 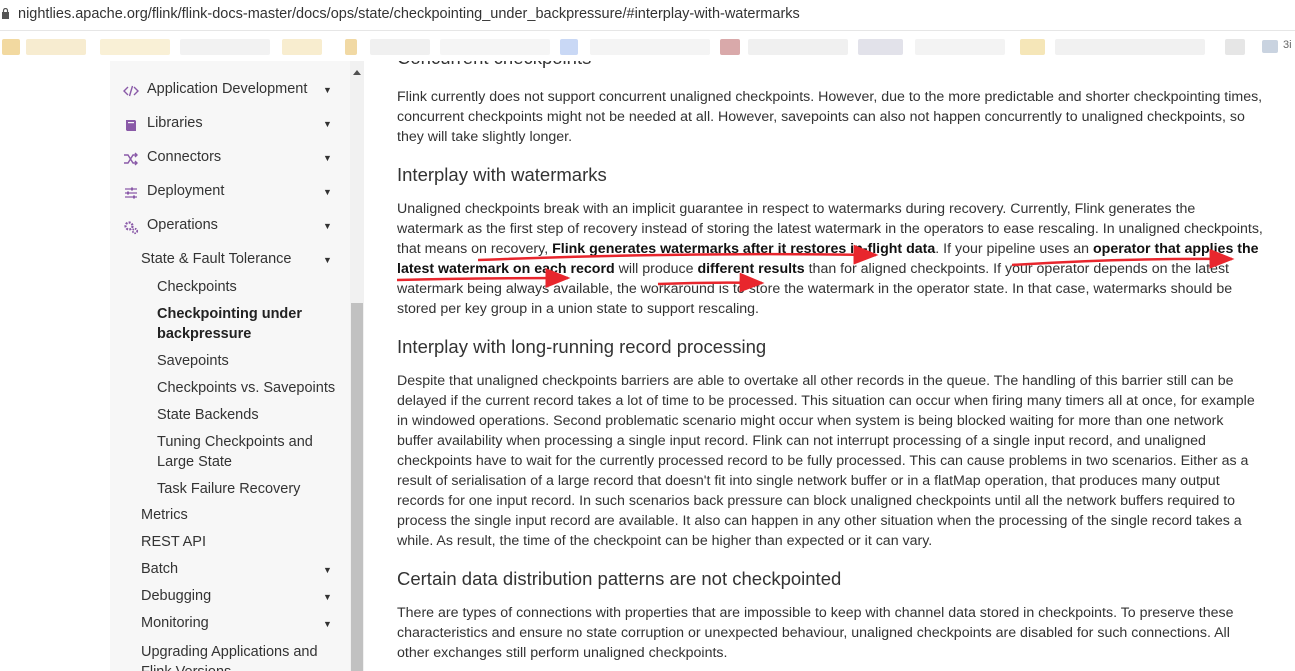 I want to click on code-icon, so click(x=131, y=91).